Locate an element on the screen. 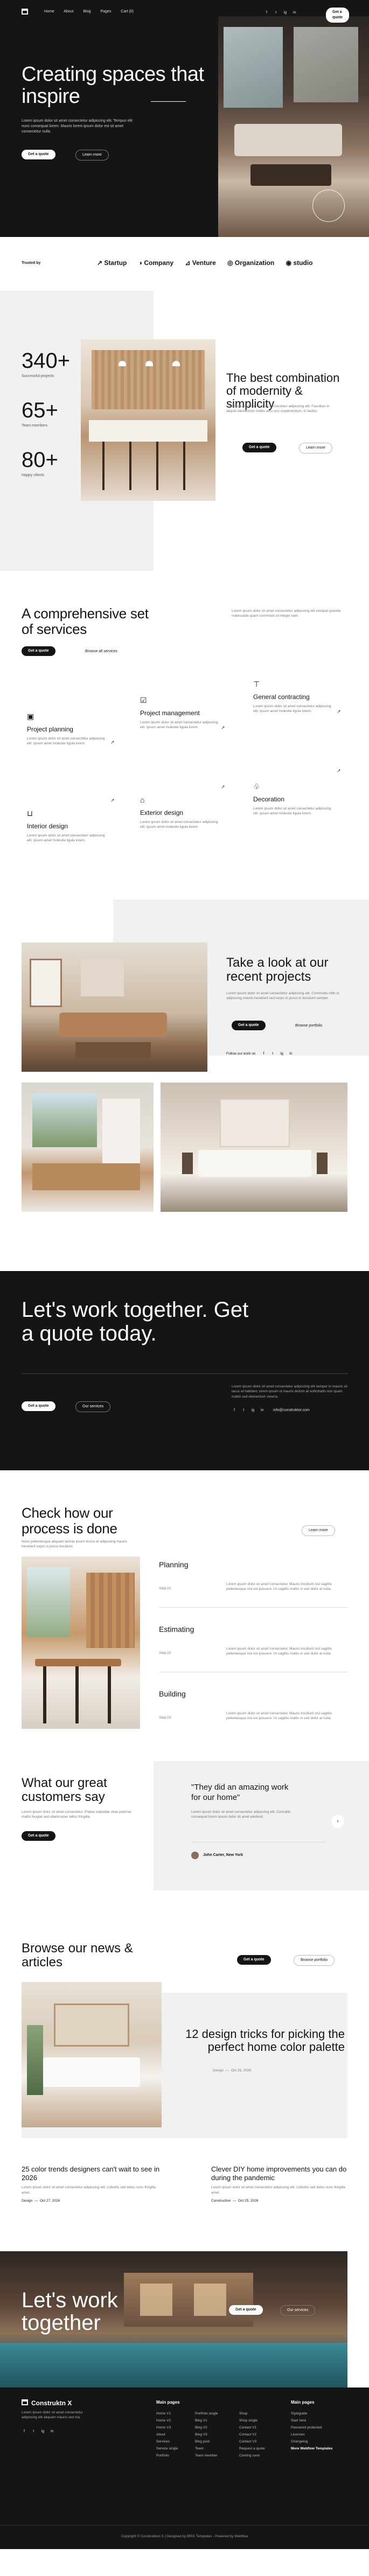 This screenshot has height=2576, width=369. footer-link: Password protected is located at coordinates (311, 2427).